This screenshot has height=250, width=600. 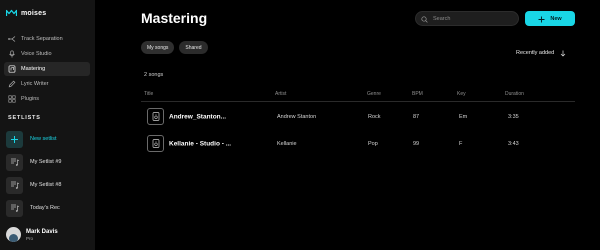 What do you see at coordinates (12, 84) in the screenshot?
I see `pen-icon` at bounding box center [12, 84].